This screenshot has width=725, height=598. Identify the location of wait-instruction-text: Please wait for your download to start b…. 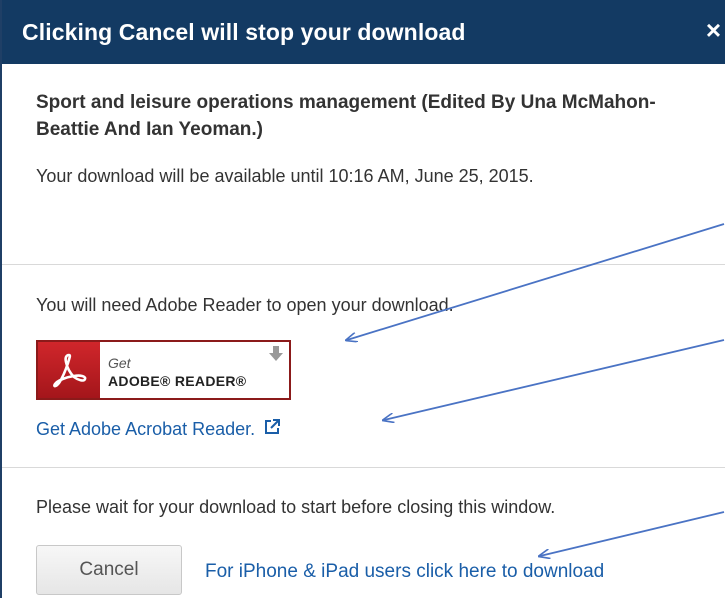
(296, 507).